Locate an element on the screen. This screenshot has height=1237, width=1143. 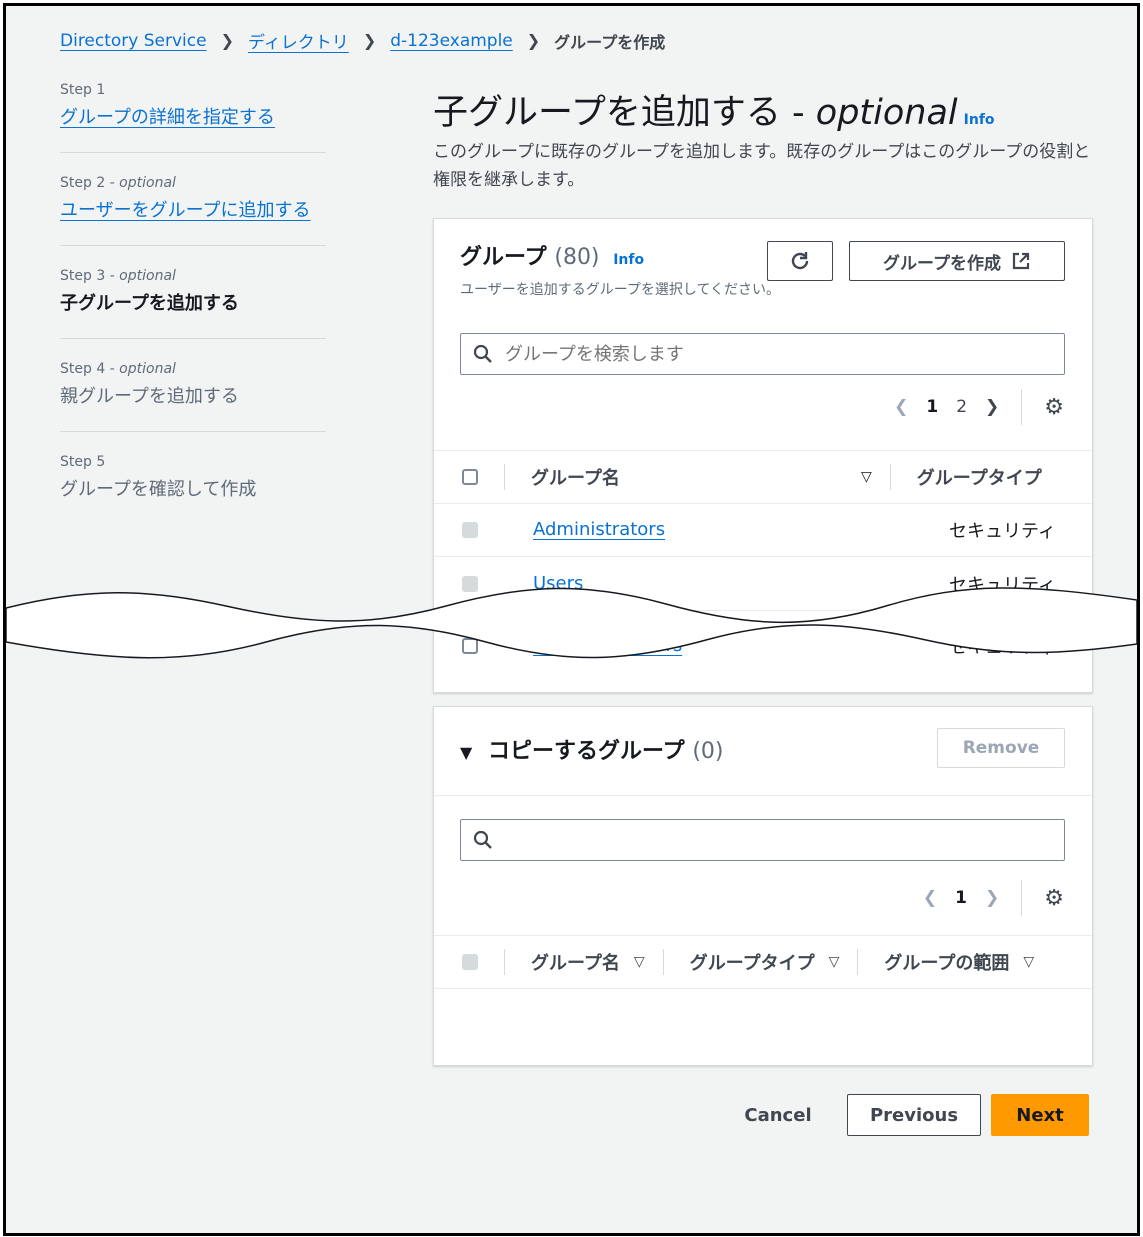
copy-pagination: ❮ 1 ❯ ⚙ is located at coordinates (993, 898).